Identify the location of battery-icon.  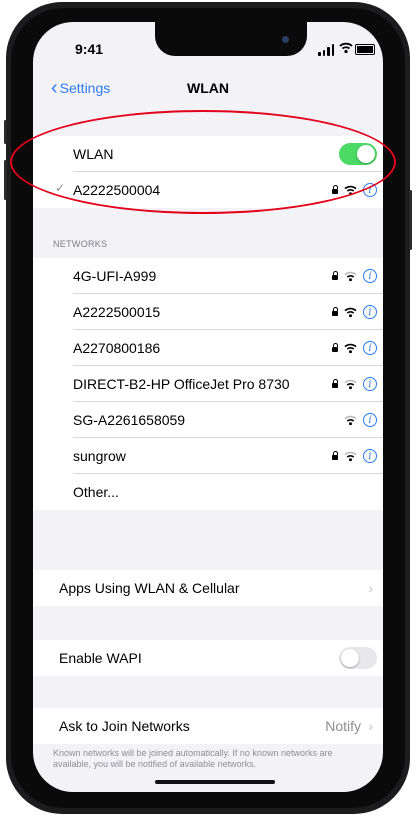
(365, 49).